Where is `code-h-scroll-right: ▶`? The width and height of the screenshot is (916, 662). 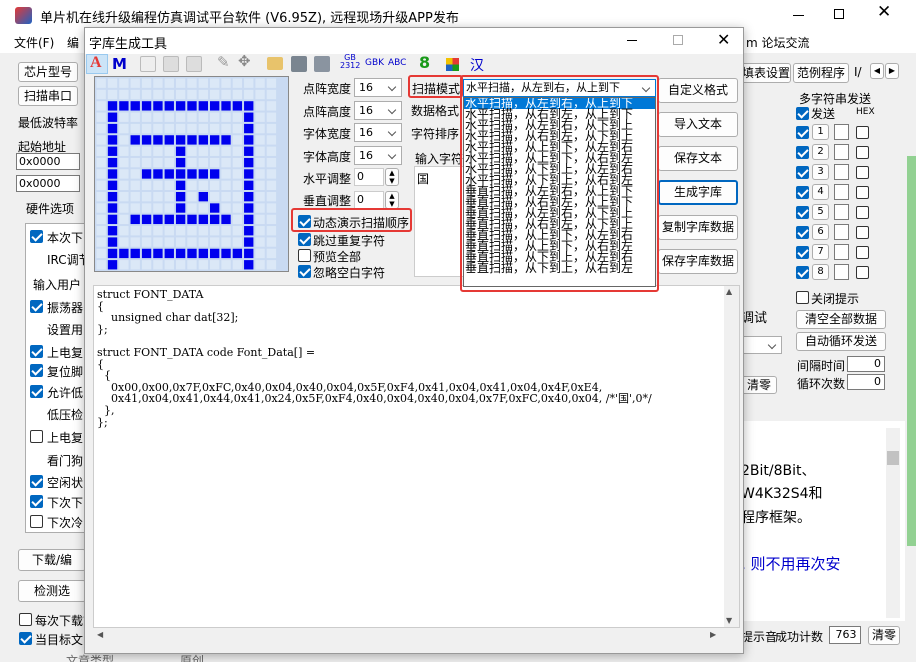 code-h-scroll-right: ▶ is located at coordinates (713, 634).